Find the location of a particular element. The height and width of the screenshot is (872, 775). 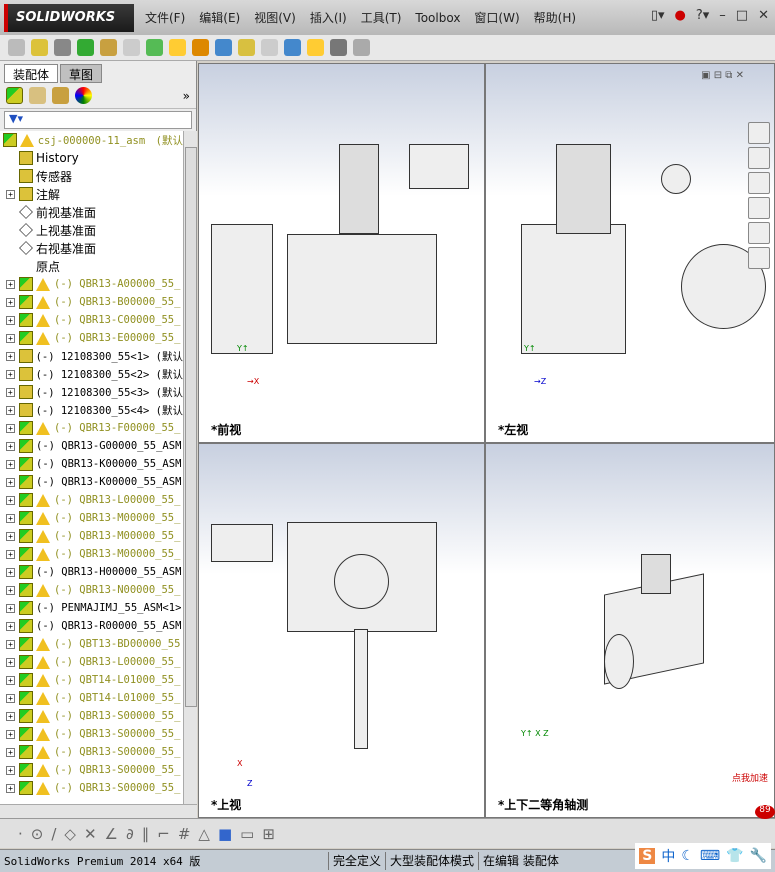

move-component-icon is located at coordinates (131, 47).